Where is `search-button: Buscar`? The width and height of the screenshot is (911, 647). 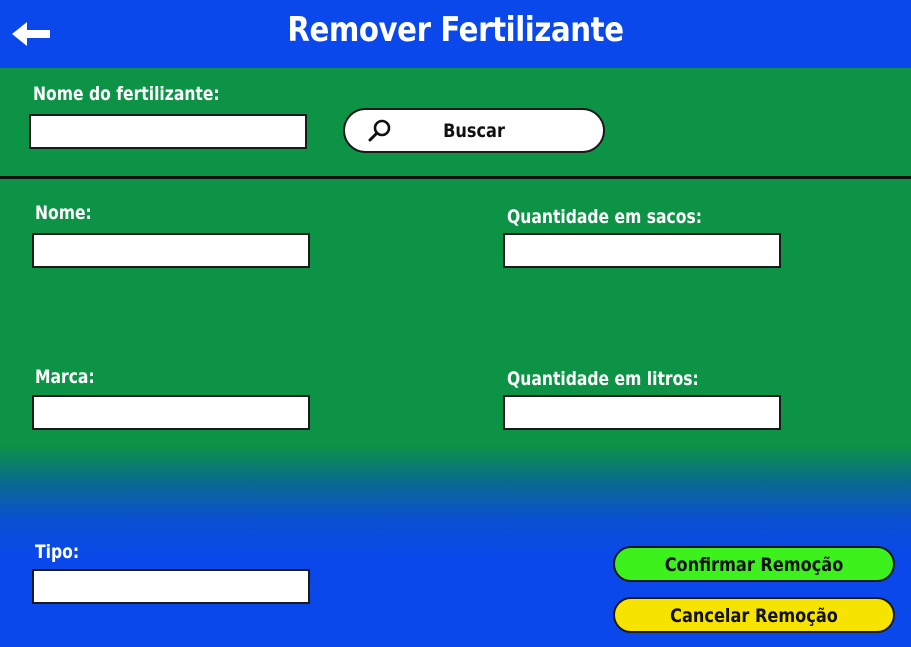
search-button: Buscar is located at coordinates (474, 130).